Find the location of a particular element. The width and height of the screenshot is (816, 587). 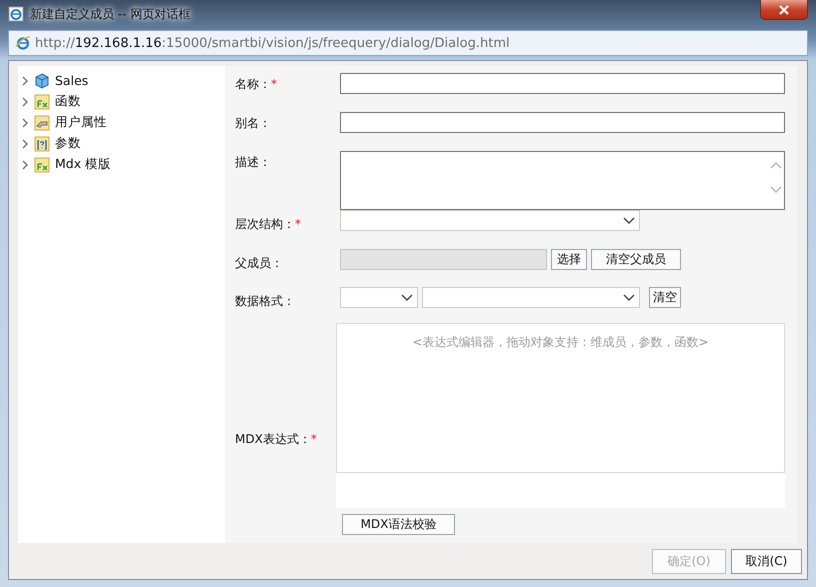

form-button: 选择 is located at coordinates (569, 259).